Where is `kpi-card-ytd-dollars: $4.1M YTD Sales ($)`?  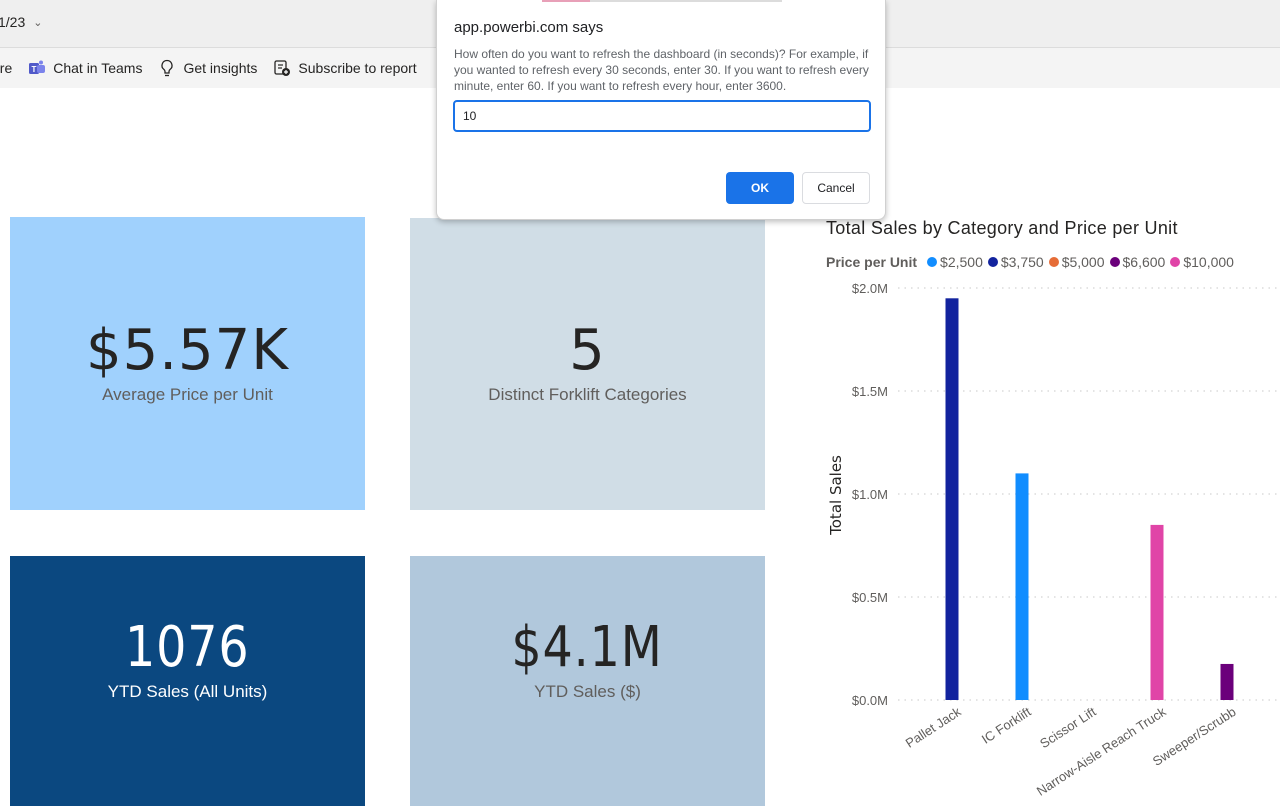
kpi-card-ytd-dollars: $4.1M YTD Sales ($) is located at coordinates (587, 681).